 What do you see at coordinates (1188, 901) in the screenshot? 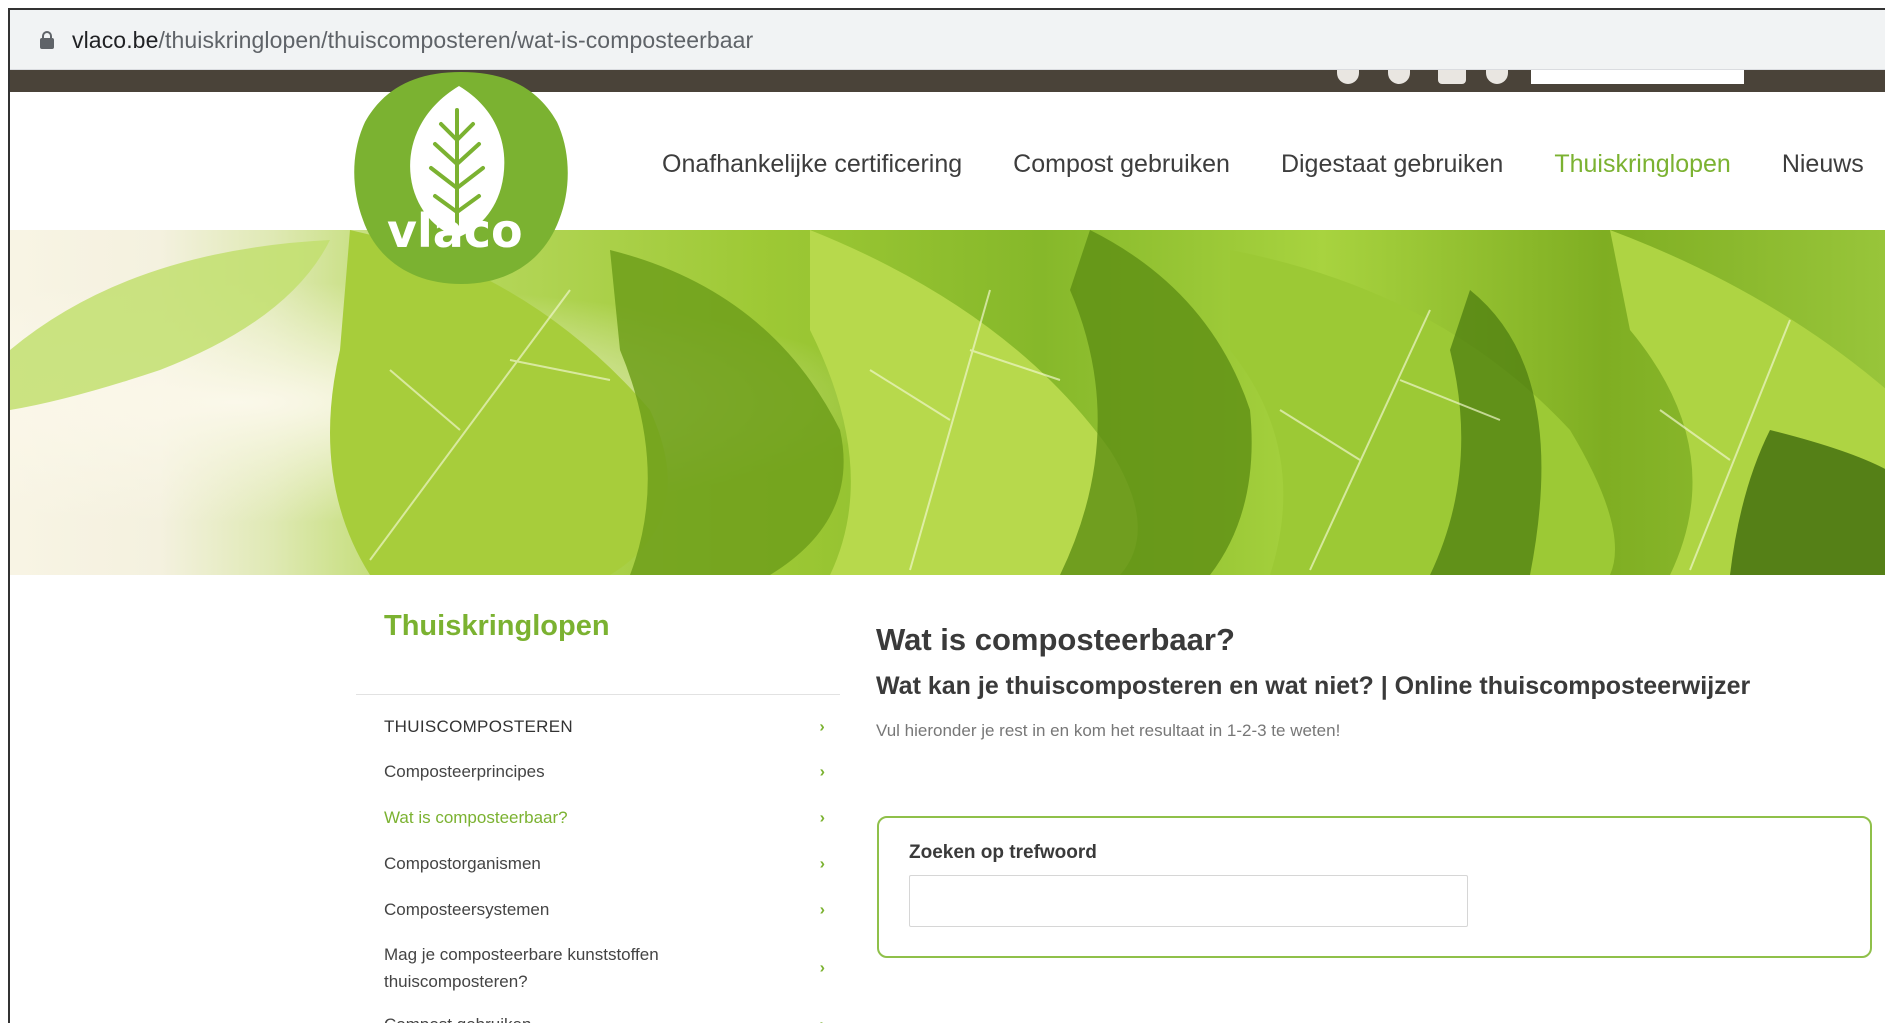
I see `keyword-search-input` at bounding box center [1188, 901].